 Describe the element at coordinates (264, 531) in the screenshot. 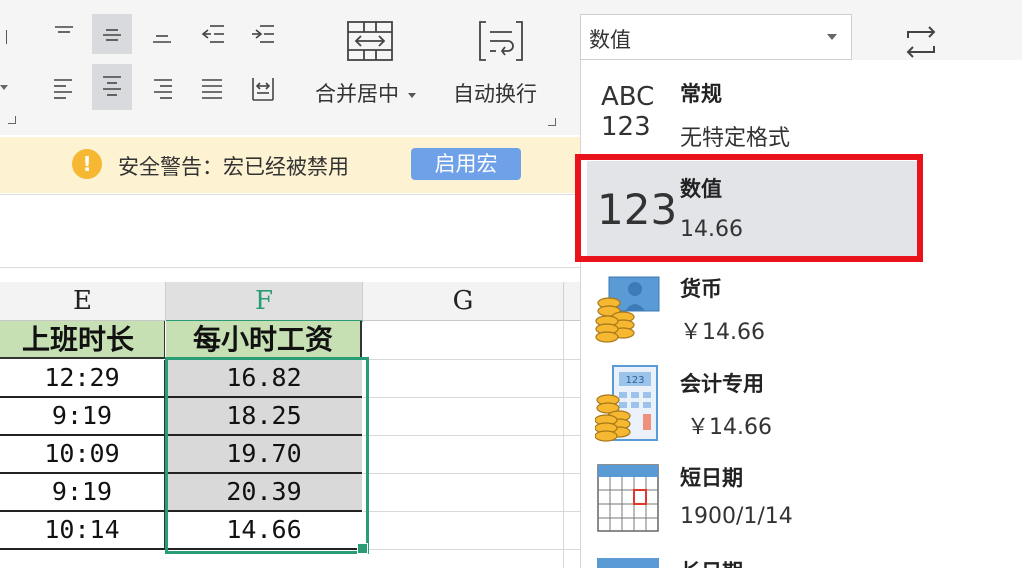

I see `table-cell-f-active: 14.66` at that location.